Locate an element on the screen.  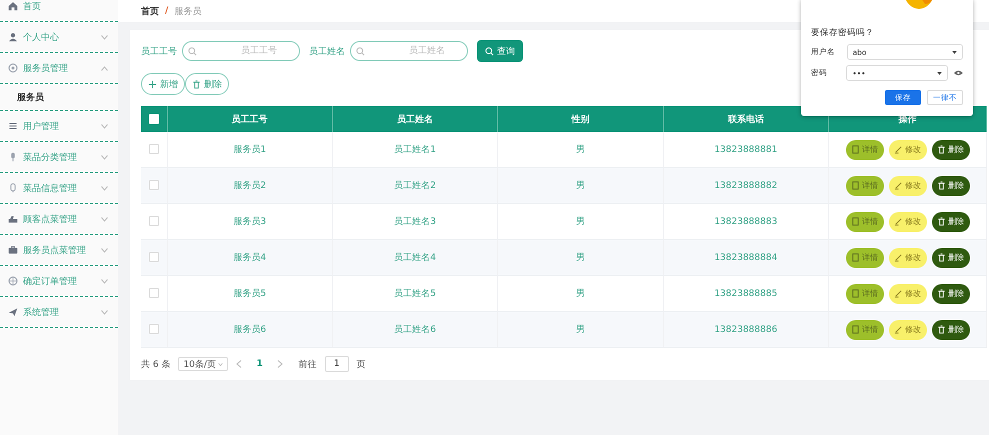
column-header: 性别 is located at coordinates (580, 119).